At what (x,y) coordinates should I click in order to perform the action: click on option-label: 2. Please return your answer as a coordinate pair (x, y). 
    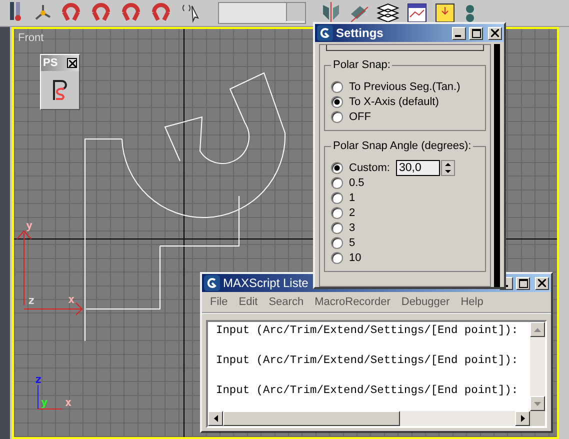
    Looking at the image, I should click on (352, 212).